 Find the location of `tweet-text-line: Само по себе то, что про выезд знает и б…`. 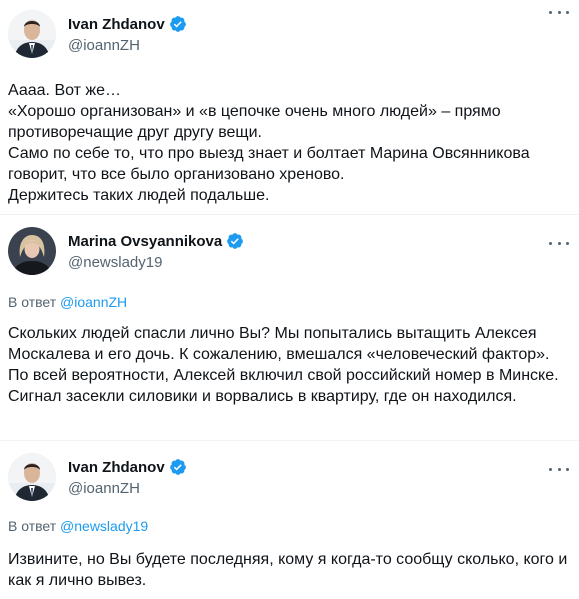

tweet-text-line: Само по себе то, что про выезд знает и б… is located at coordinates (269, 164).